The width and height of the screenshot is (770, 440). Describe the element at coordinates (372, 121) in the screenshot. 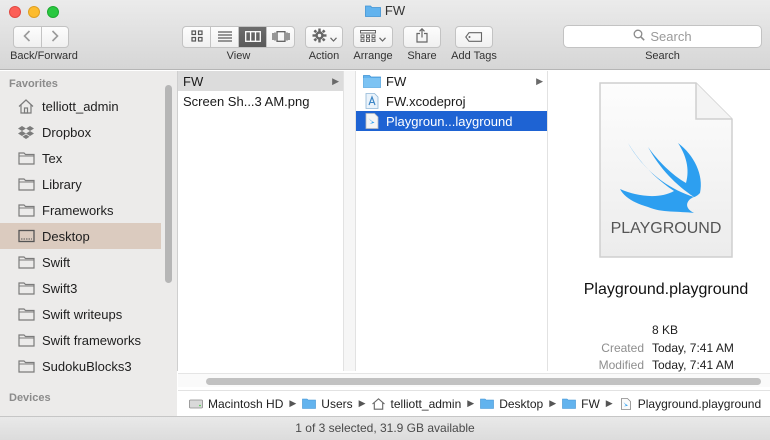

I see `playground-file-icon` at that location.